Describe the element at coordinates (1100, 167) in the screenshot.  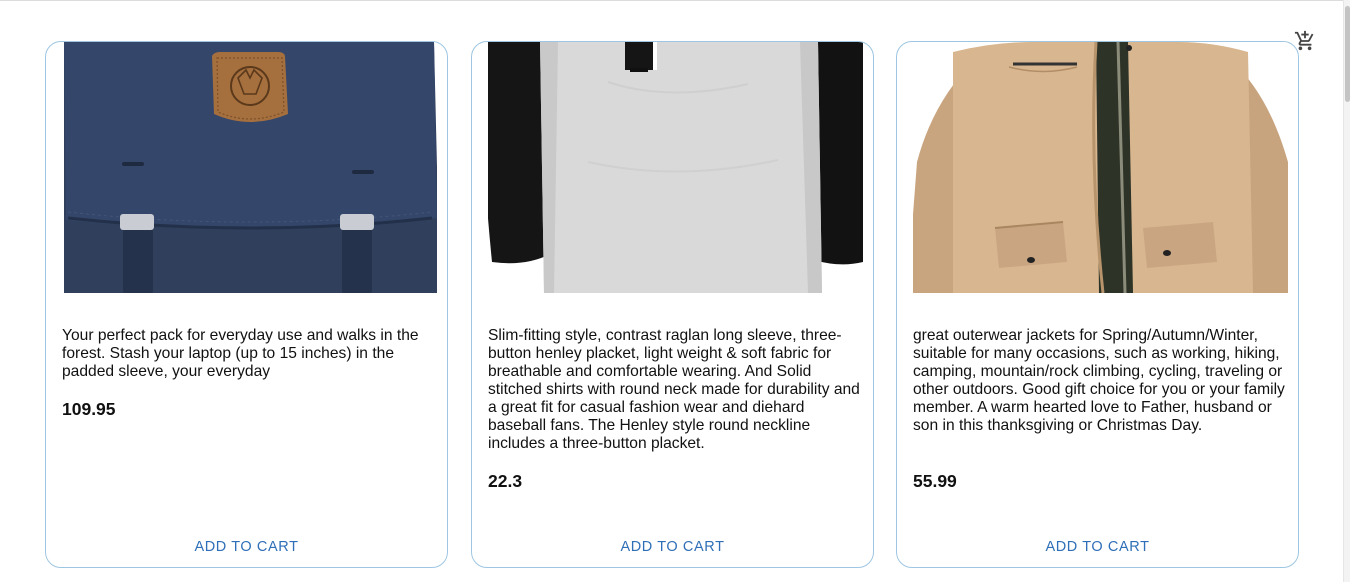
I see `product-image-jacket` at that location.